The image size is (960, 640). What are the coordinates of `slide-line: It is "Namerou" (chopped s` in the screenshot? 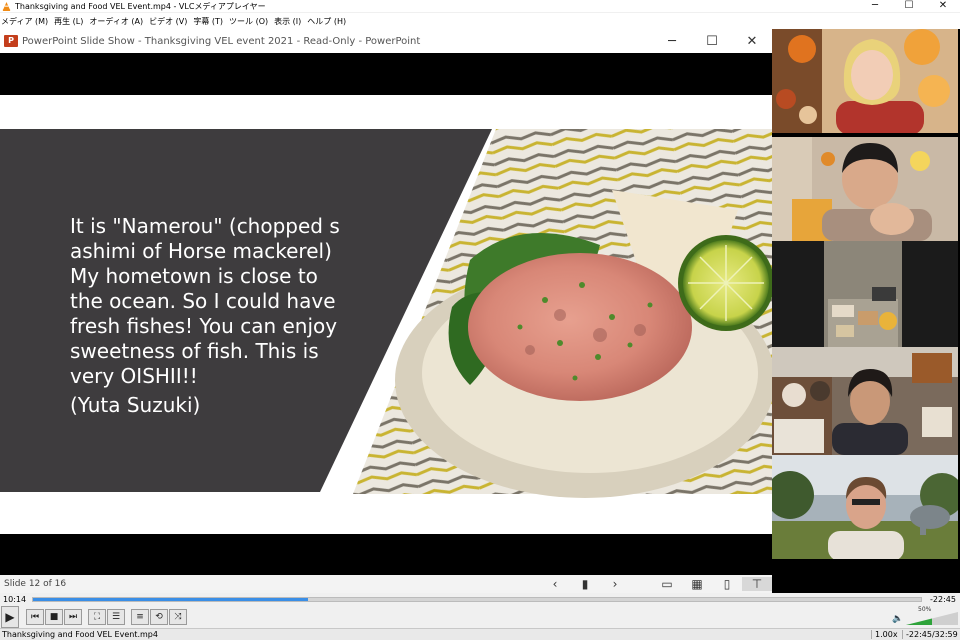 It's located at (205, 226).